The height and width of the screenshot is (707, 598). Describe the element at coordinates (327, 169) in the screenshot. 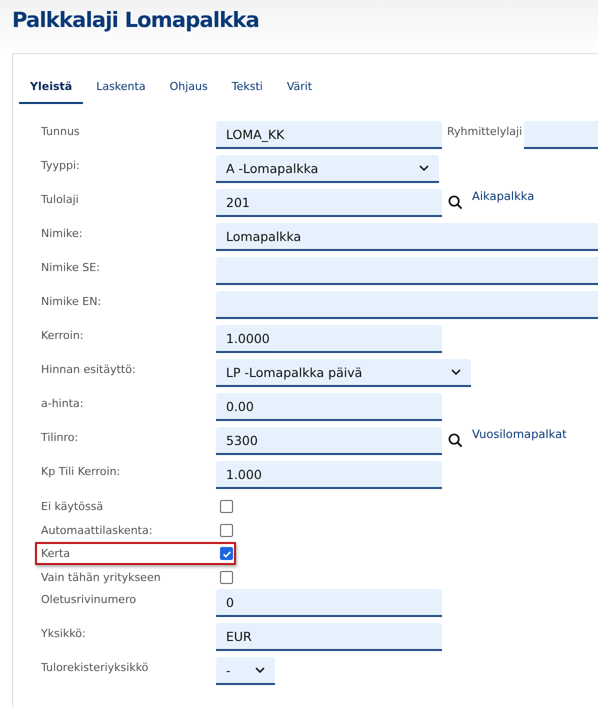

I see `dropdown: A -Lomapalkka` at that location.